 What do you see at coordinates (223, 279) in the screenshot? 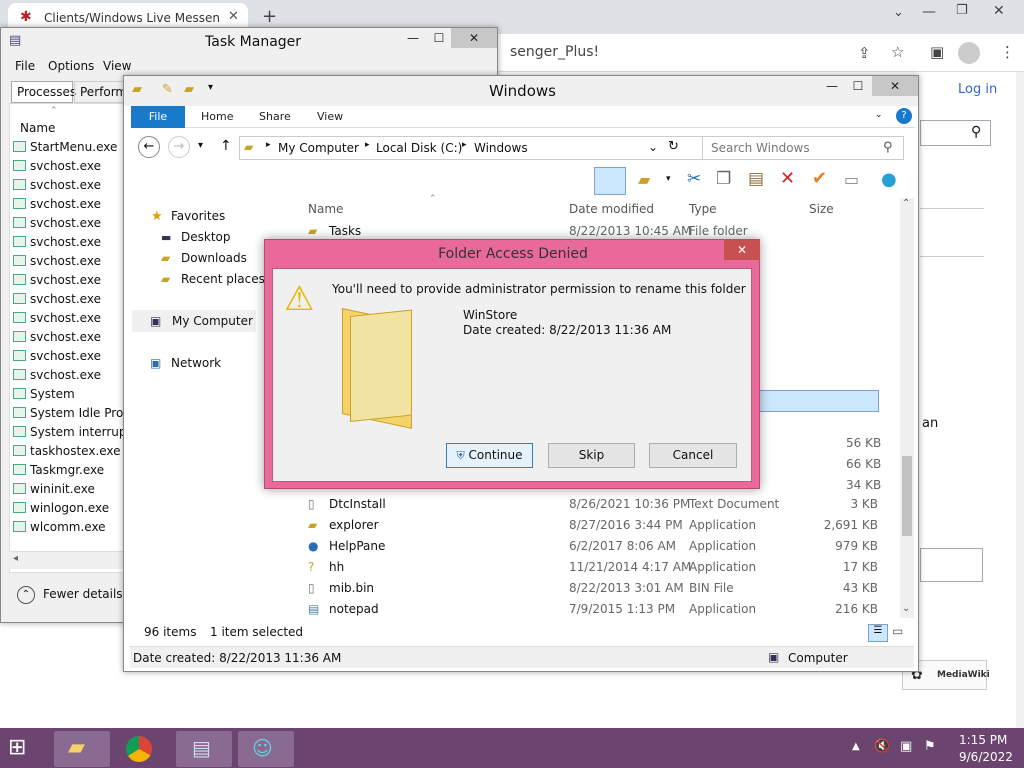
I see `nav-recent-places: Recent places` at bounding box center [223, 279].